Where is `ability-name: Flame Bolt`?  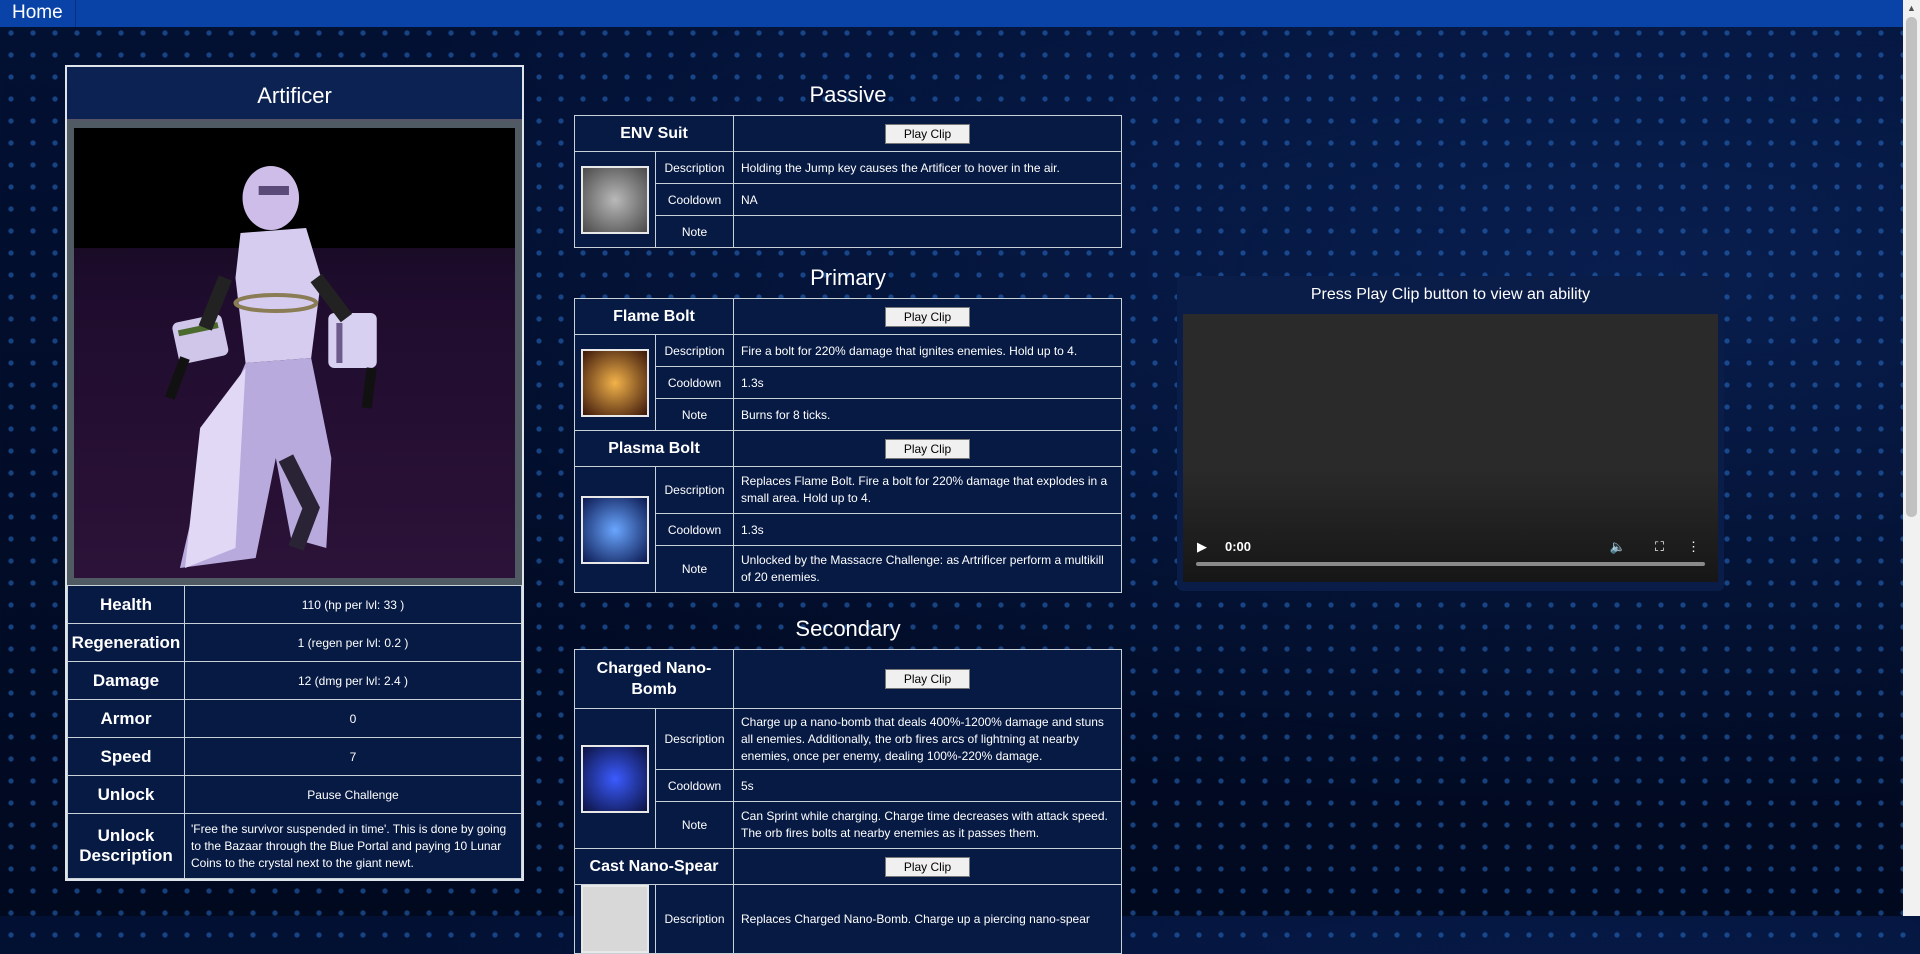
ability-name: Flame Bolt is located at coordinates (654, 316).